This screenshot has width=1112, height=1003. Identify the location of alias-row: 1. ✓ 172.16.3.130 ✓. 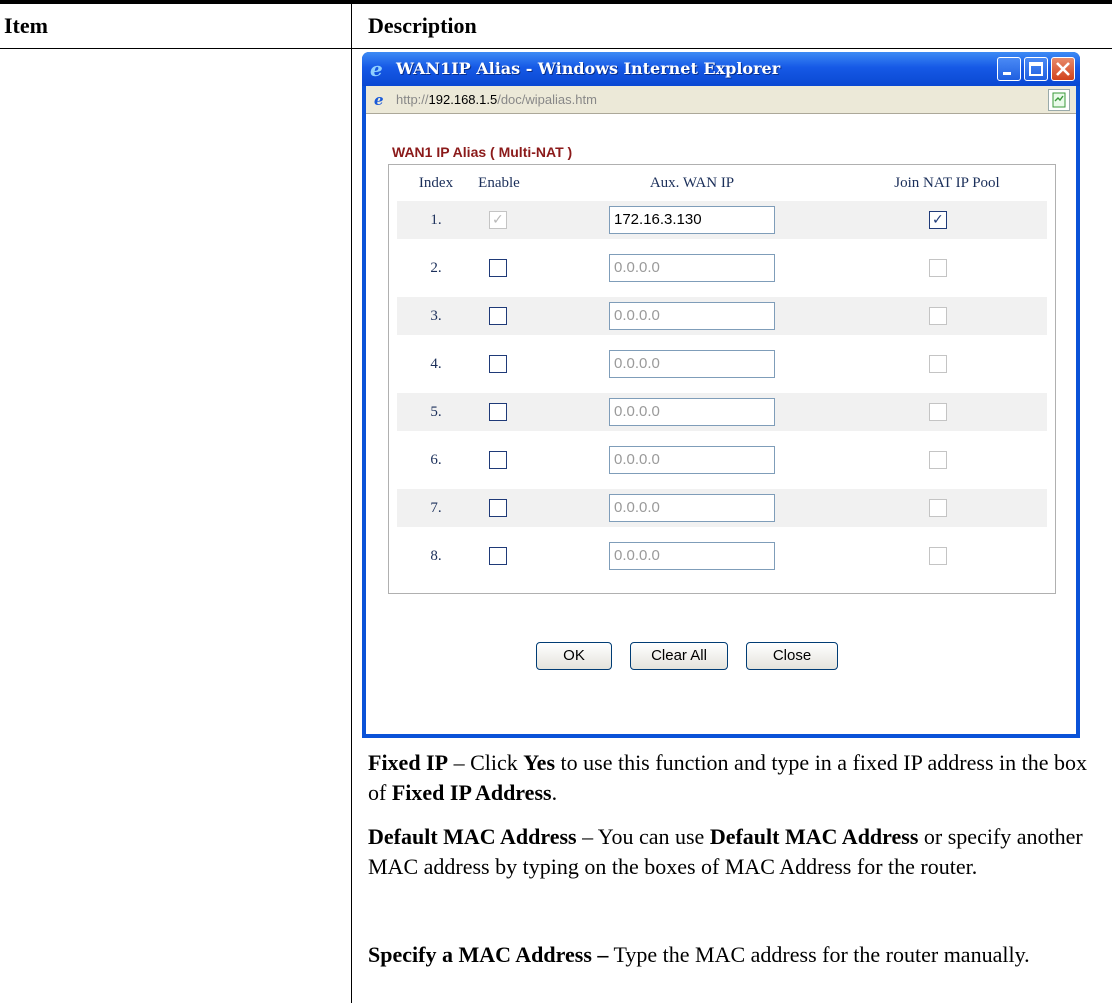
(722, 220).